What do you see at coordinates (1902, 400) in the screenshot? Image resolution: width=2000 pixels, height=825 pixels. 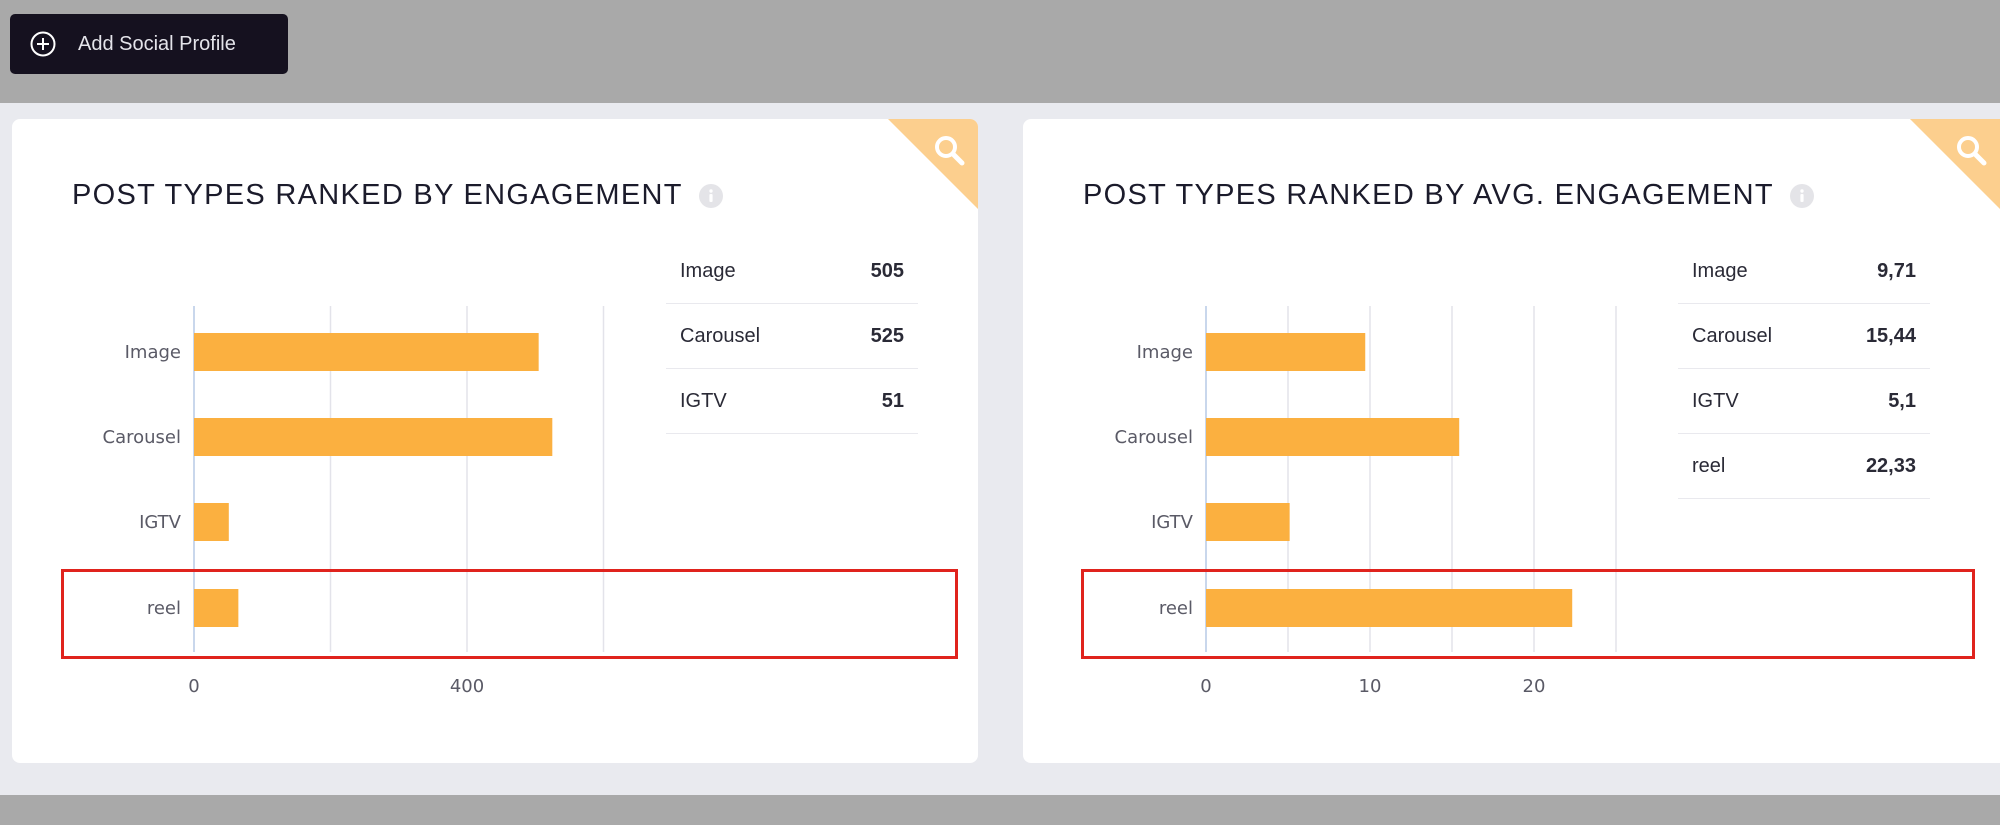 I see `row-value: 5,1` at bounding box center [1902, 400].